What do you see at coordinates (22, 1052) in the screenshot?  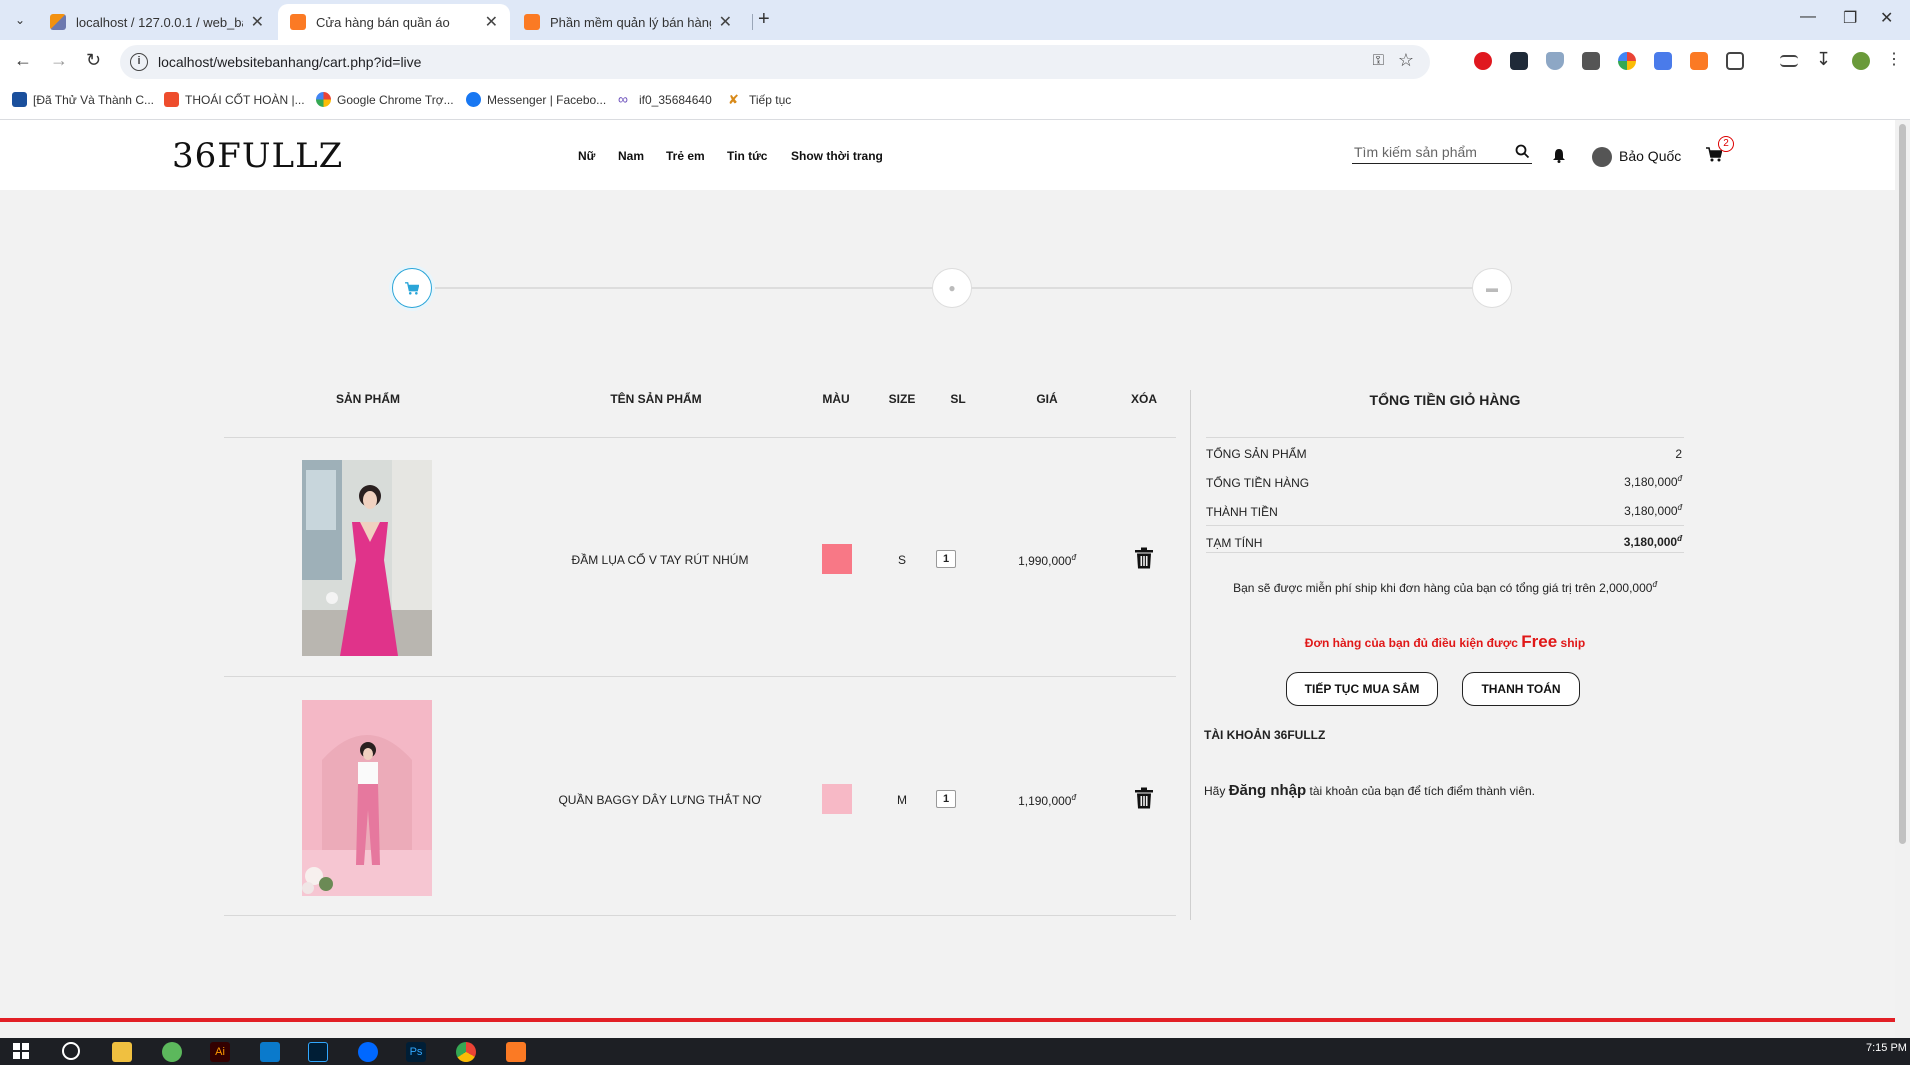 I see `windows-start-icon` at bounding box center [22, 1052].